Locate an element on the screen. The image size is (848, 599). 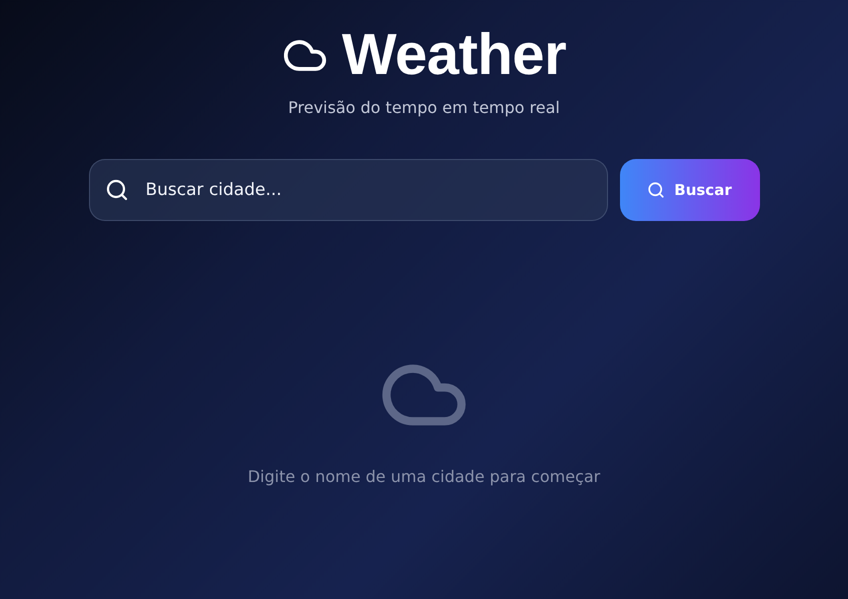
app-subtitle: Previsão do tempo em tempo real is located at coordinates (424, 107).